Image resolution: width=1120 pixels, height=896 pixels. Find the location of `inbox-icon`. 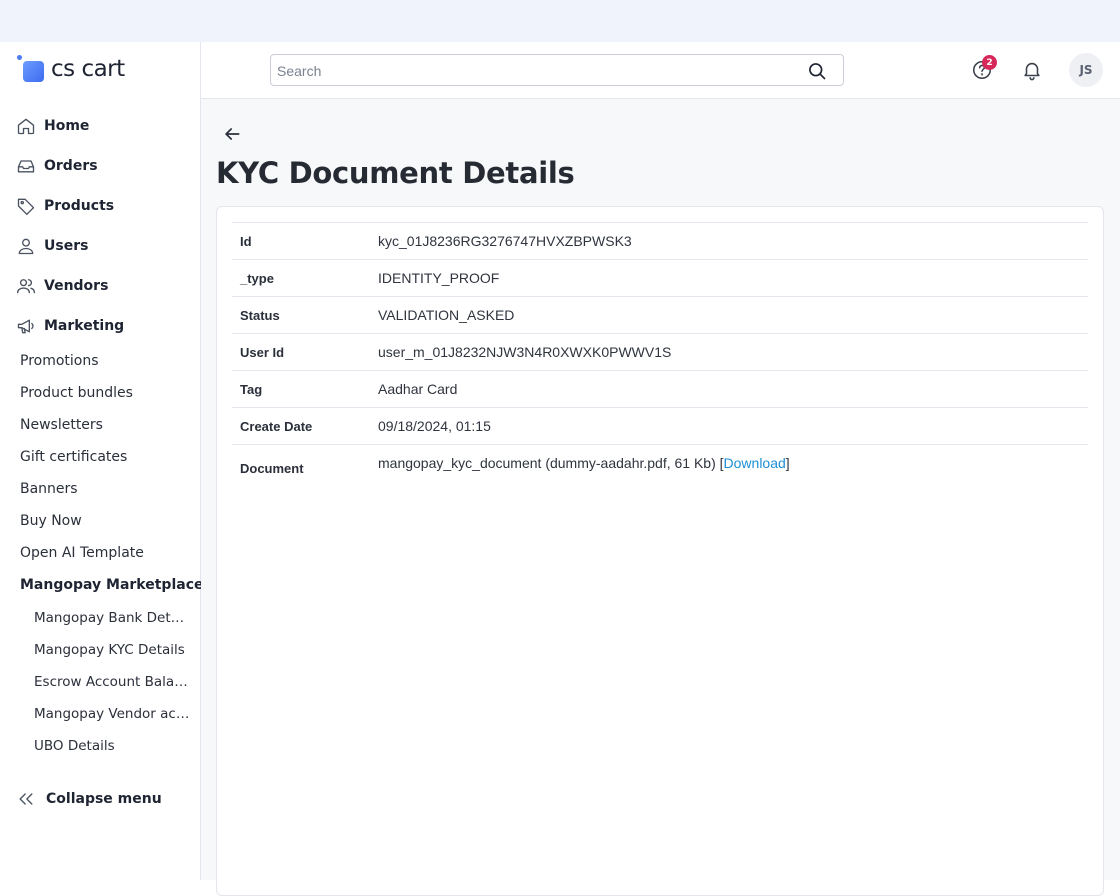

inbox-icon is located at coordinates (26, 166).